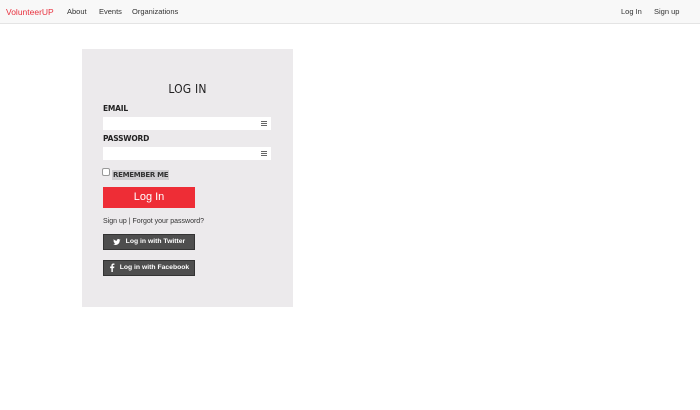 The height and width of the screenshot is (410, 700). What do you see at coordinates (168, 221) in the screenshot?
I see `forgot-password-link: Forgot your password?` at bounding box center [168, 221].